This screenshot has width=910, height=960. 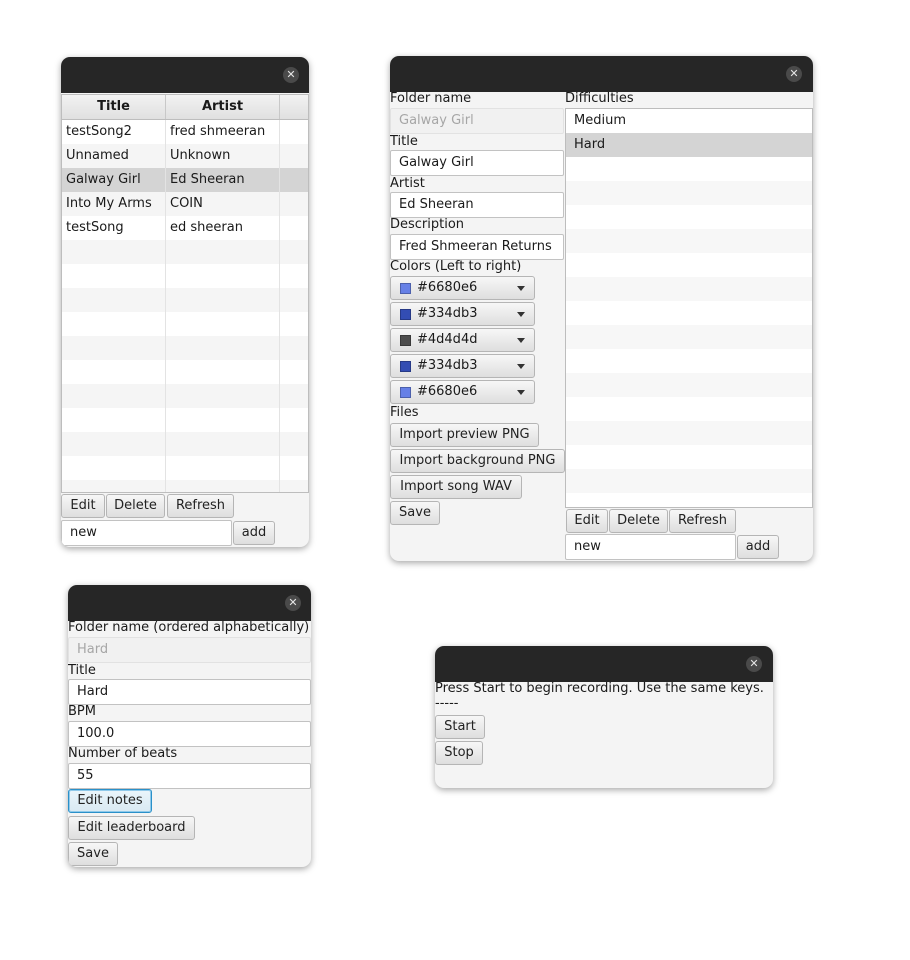 What do you see at coordinates (146, 533) in the screenshot?
I see `new-song-input: new` at bounding box center [146, 533].